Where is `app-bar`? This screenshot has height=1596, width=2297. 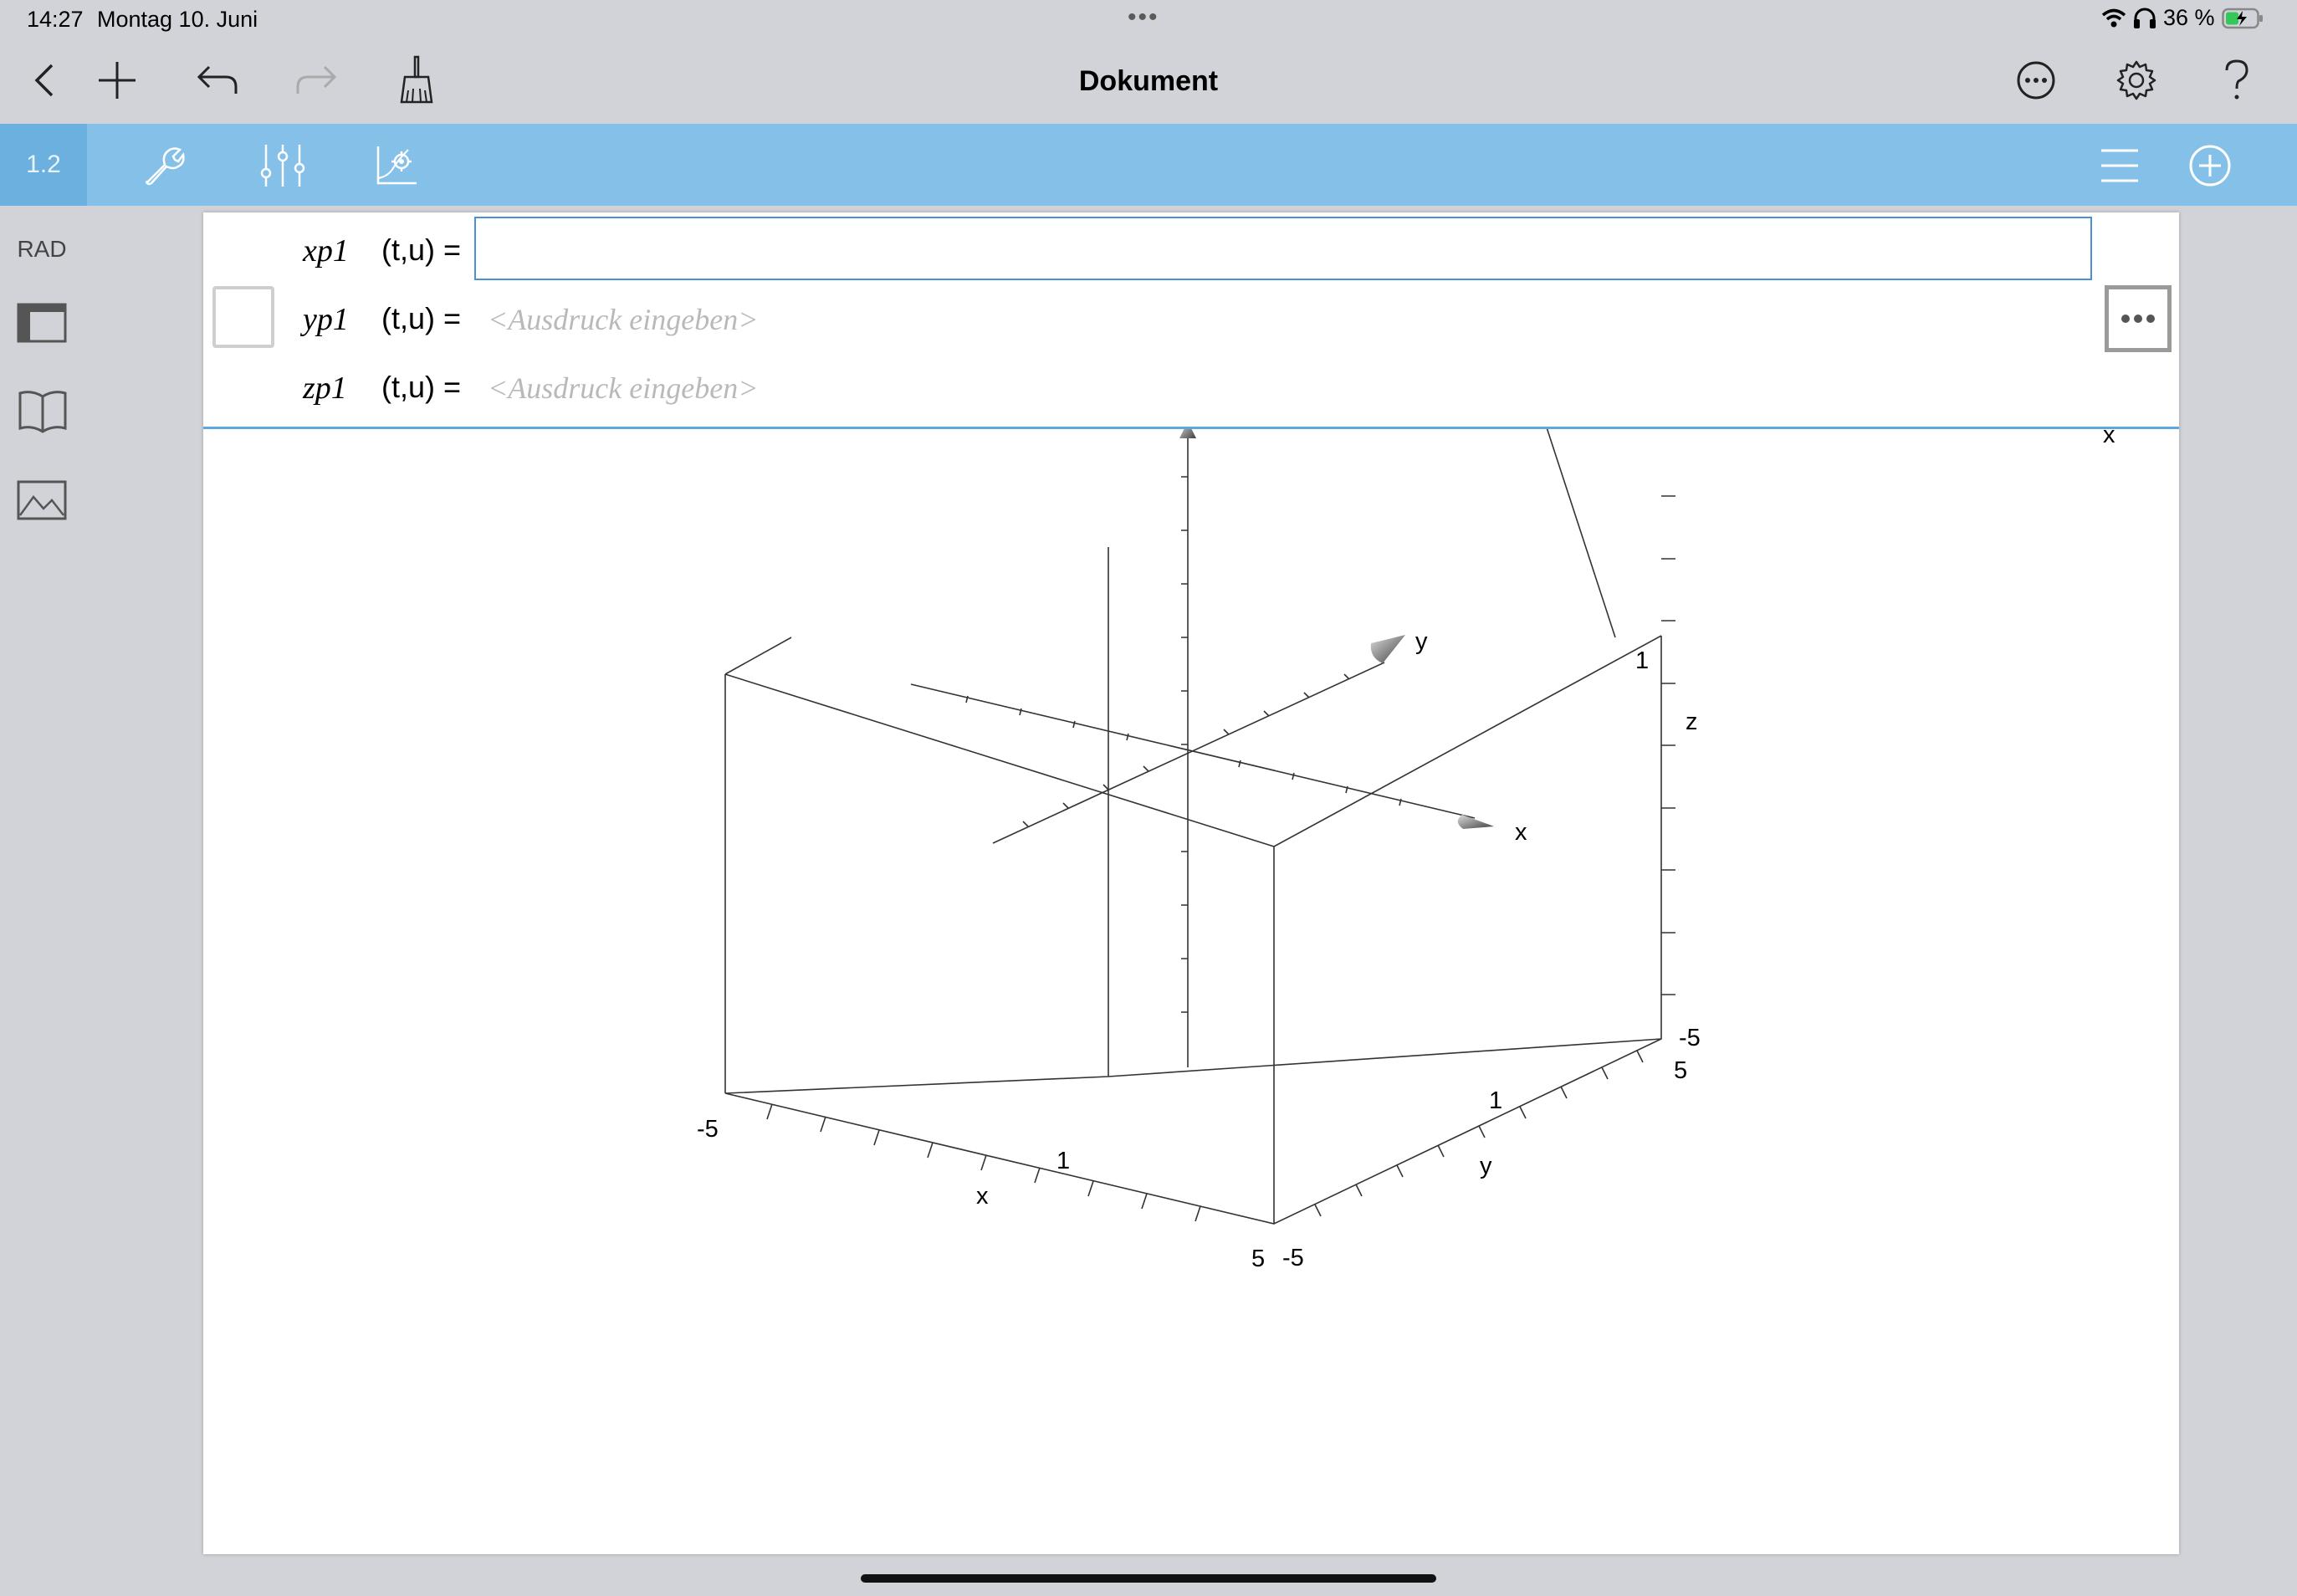 app-bar is located at coordinates (1148, 165).